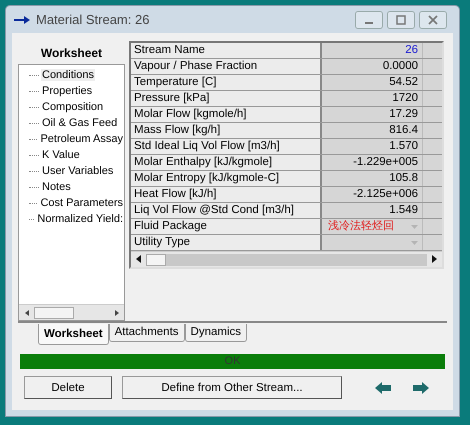  I want to click on property-value: 816.4, so click(372, 130).